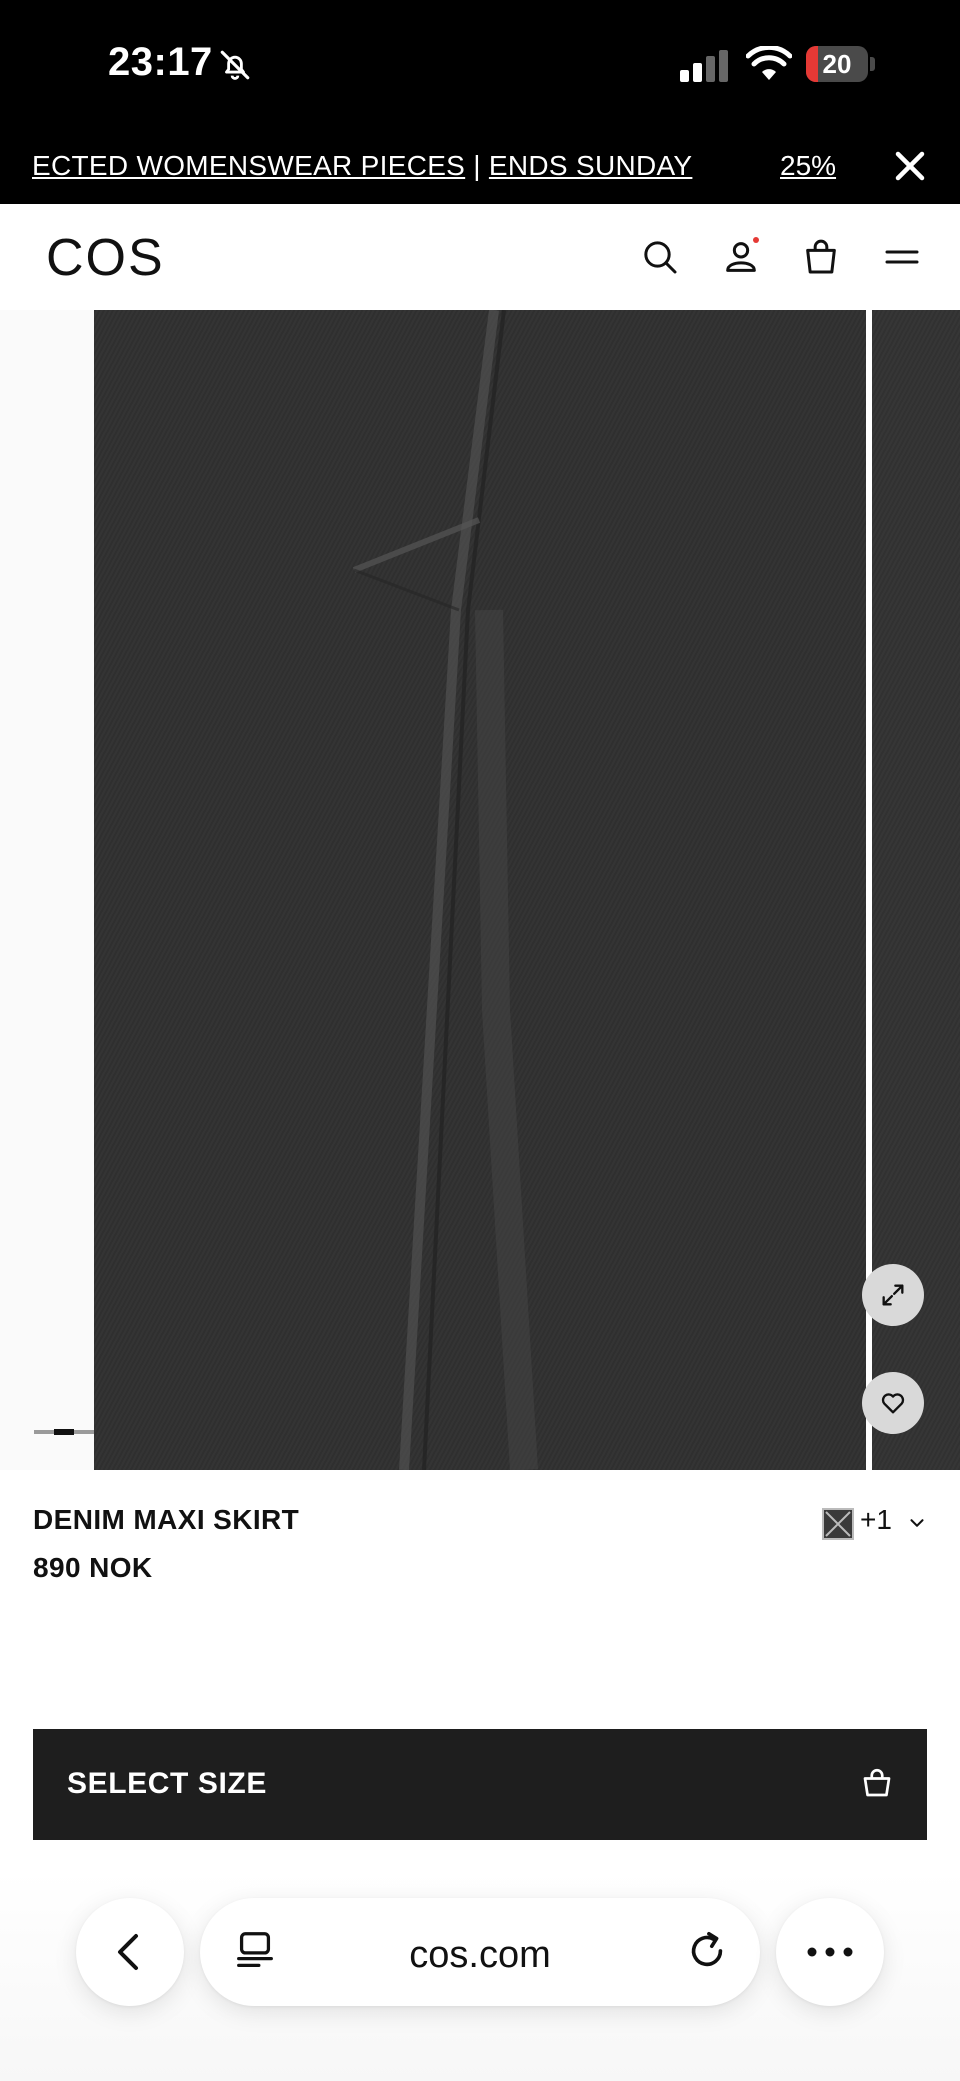 The height and width of the screenshot is (2081, 960). What do you see at coordinates (902, 257) in the screenshot?
I see `menu-icon` at bounding box center [902, 257].